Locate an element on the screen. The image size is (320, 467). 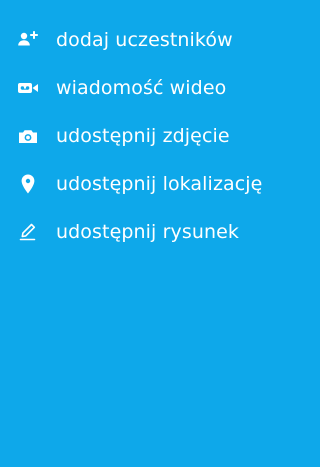
menu-item-share-location: udostępnij lokalizację is located at coordinates (140, 184).